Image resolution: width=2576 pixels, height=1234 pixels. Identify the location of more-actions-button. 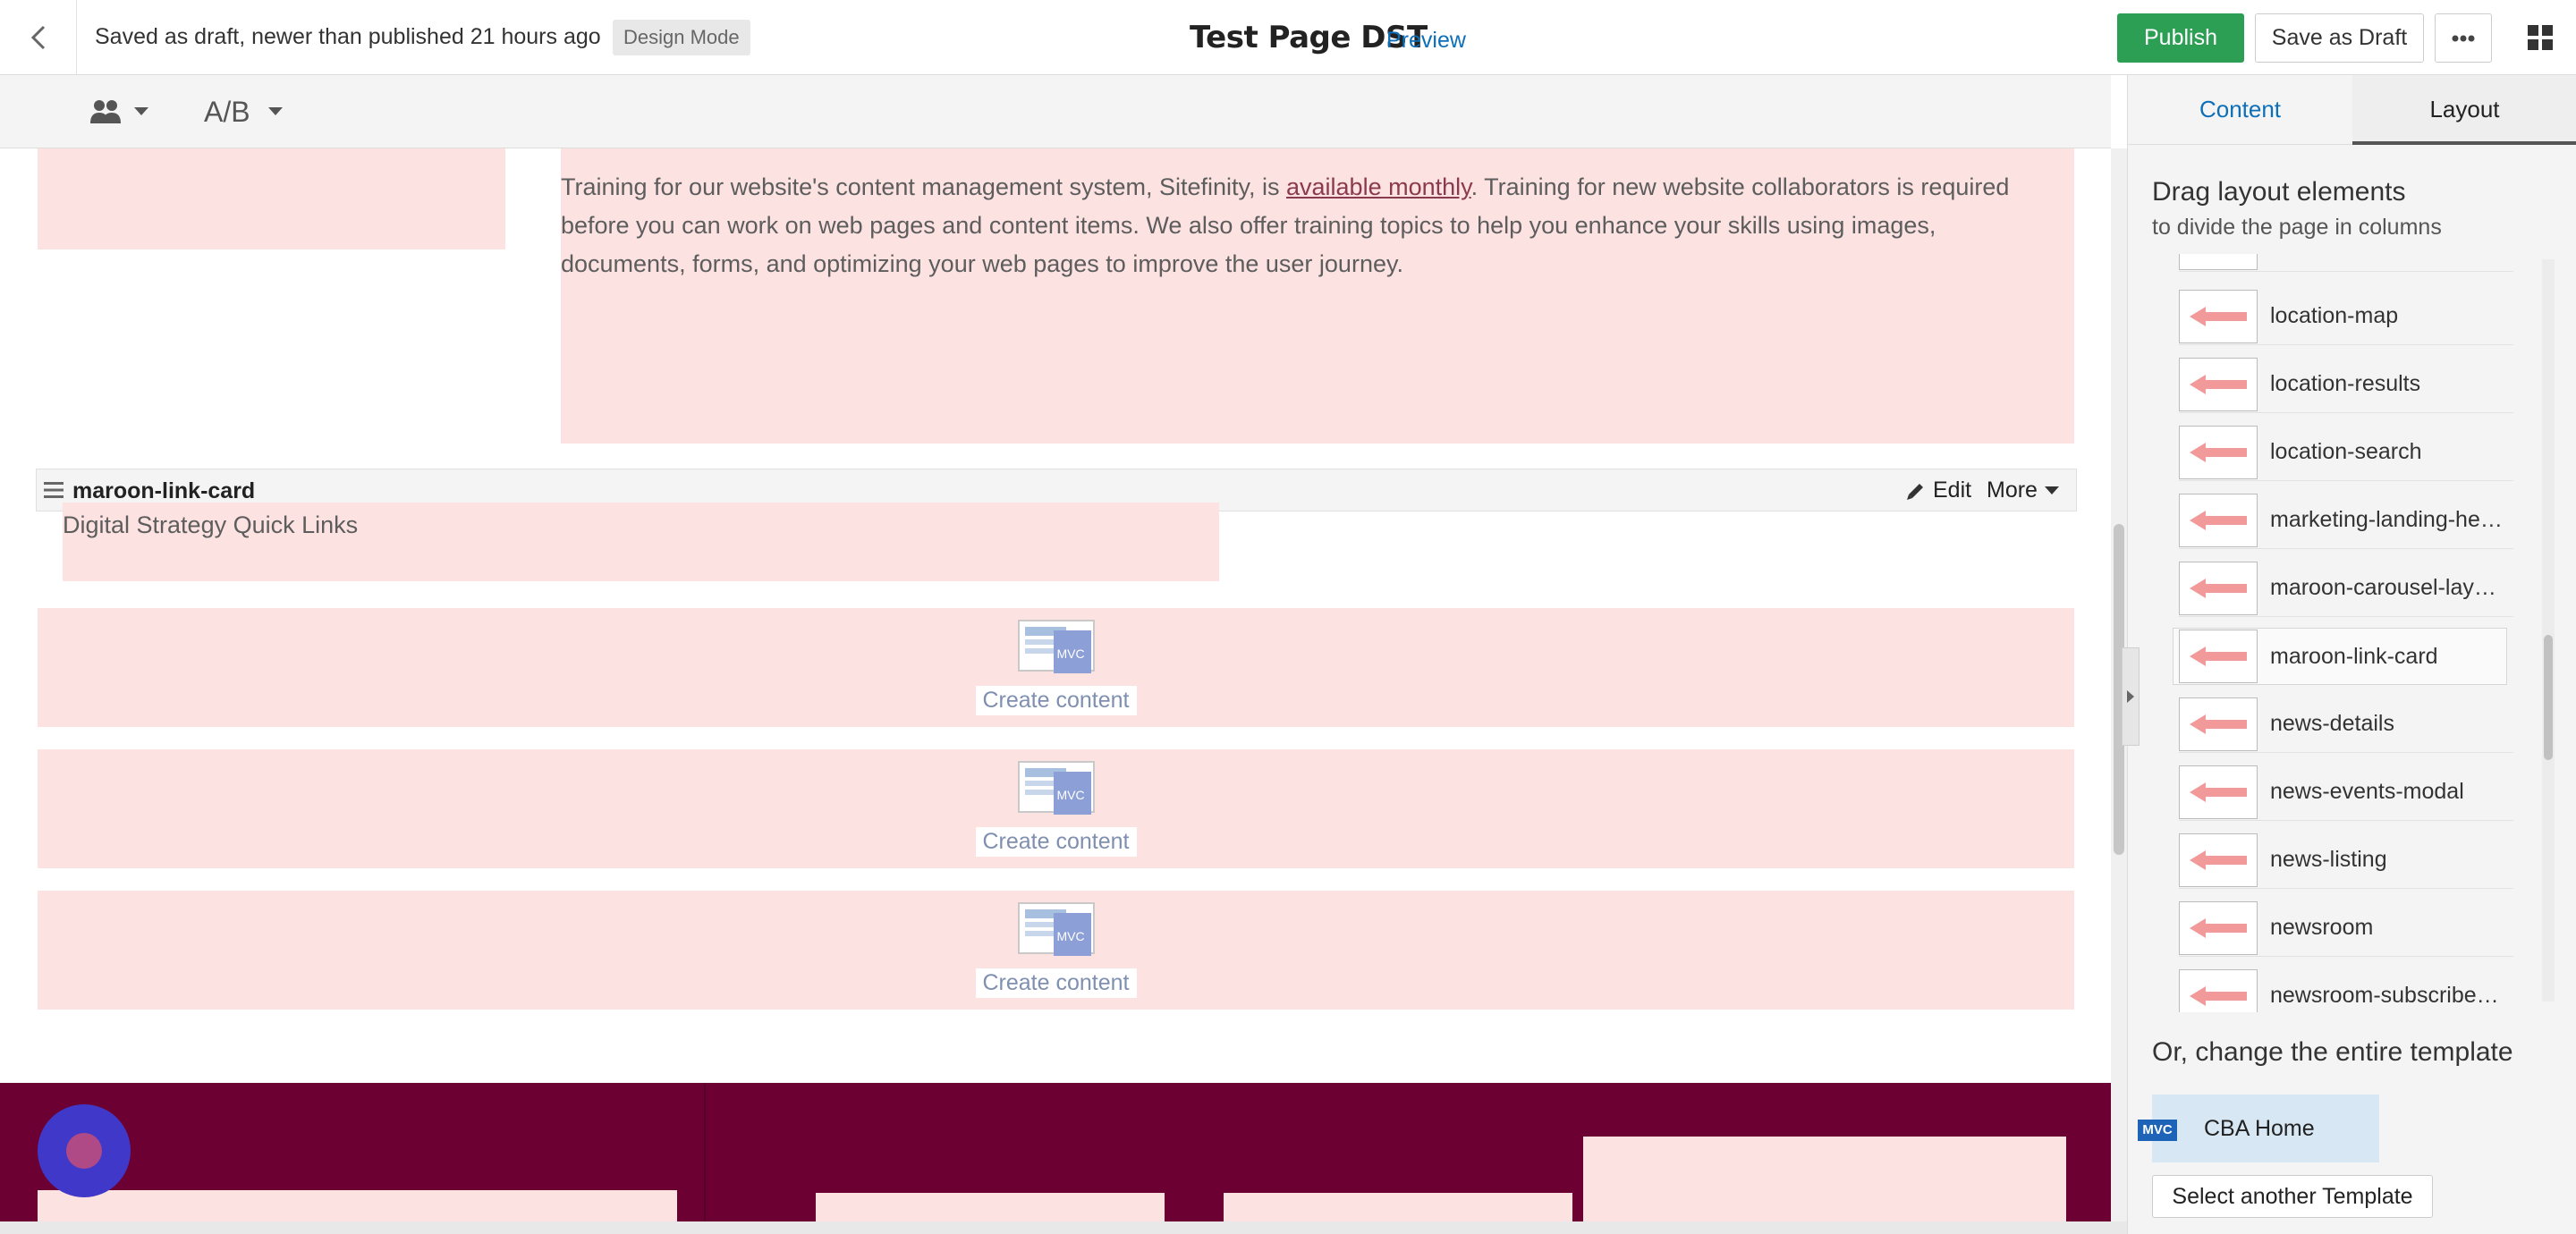
(2463, 38).